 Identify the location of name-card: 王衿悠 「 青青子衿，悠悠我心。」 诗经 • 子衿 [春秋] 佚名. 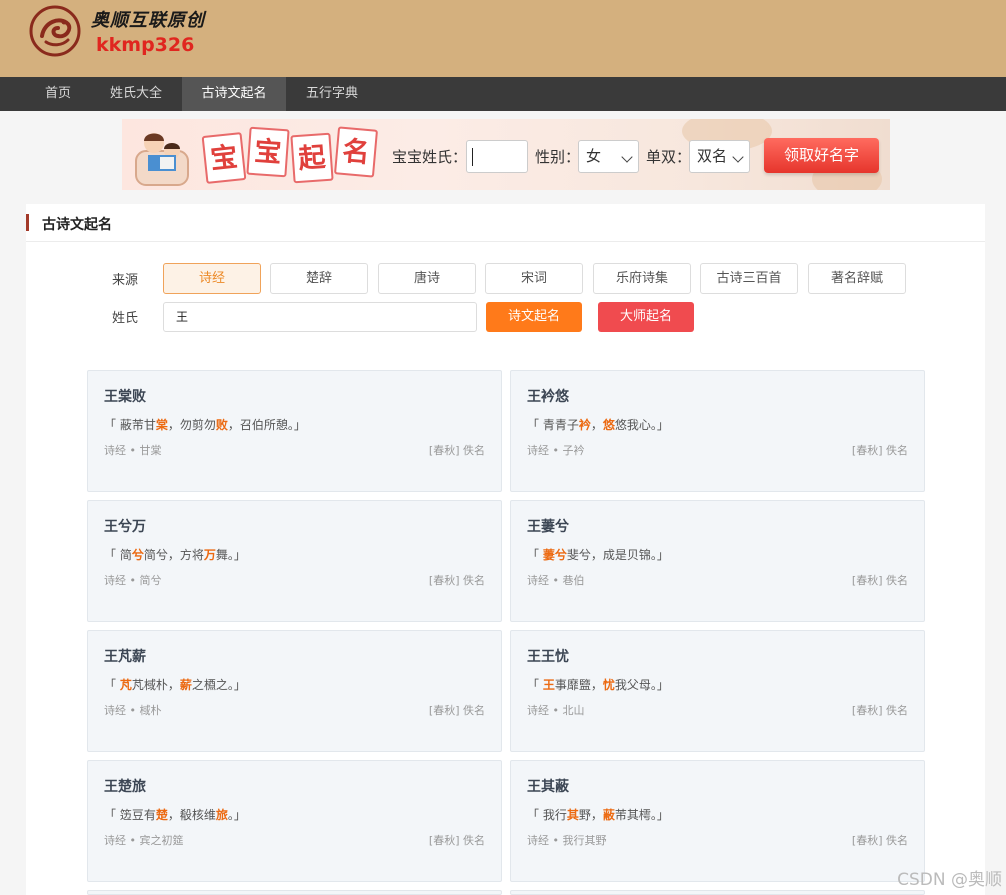
(717, 431).